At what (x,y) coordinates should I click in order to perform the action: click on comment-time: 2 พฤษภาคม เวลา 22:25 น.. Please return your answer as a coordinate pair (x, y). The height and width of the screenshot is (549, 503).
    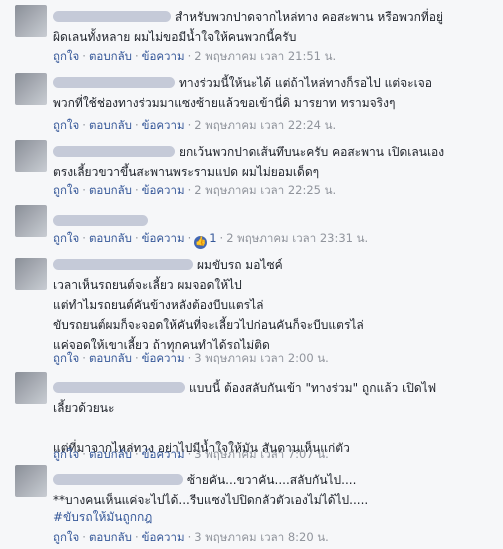
    Looking at the image, I should click on (265, 190).